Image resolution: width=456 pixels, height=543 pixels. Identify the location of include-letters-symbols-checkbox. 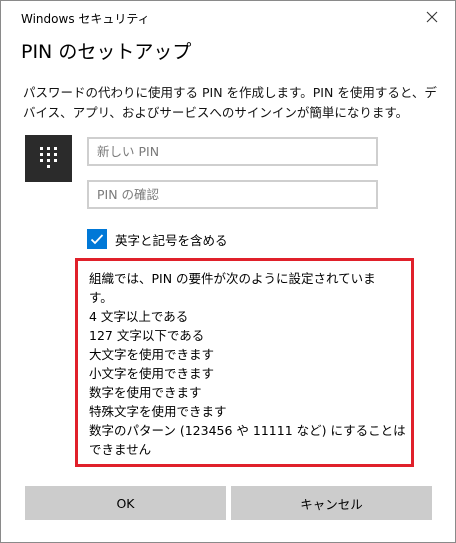
(97, 239).